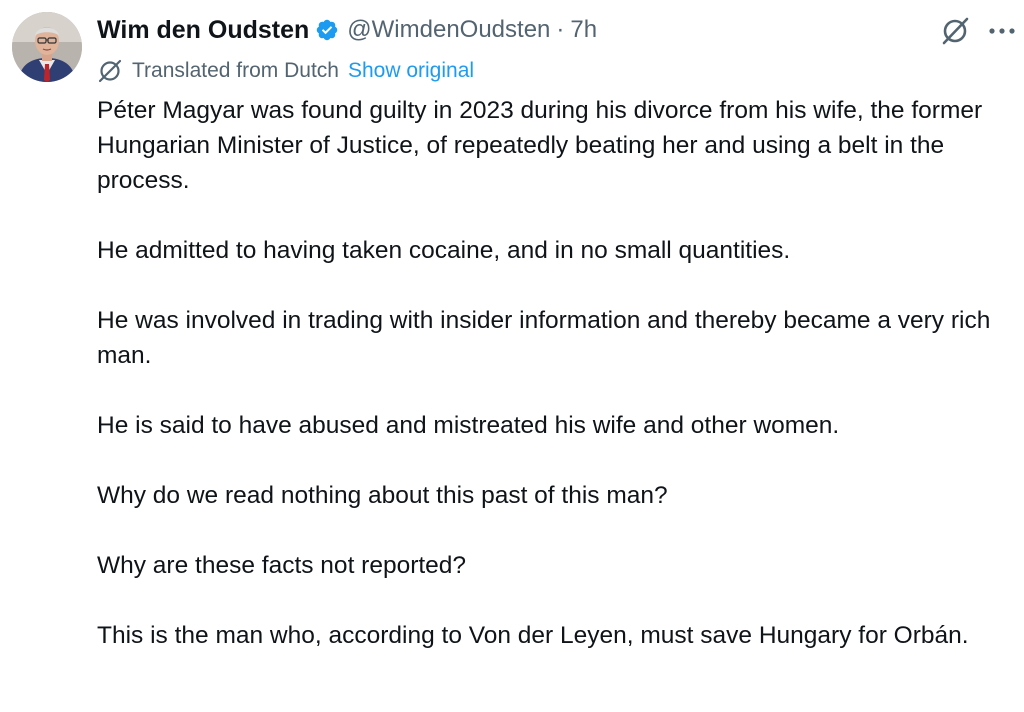 This screenshot has height=712, width=1024. Describe the element at coordinates (1002, 31) in the screenshot. I see `more-options-icon` at that location.